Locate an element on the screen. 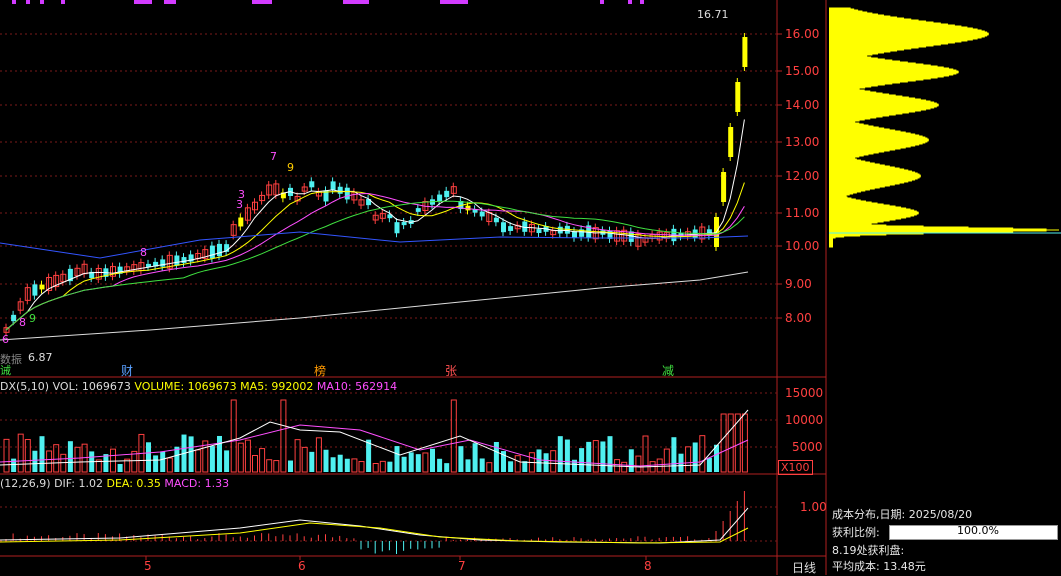 The width and height of the screenshot is (1061, 576). volume-tick: 15000 is located at coordinates (804, 393).